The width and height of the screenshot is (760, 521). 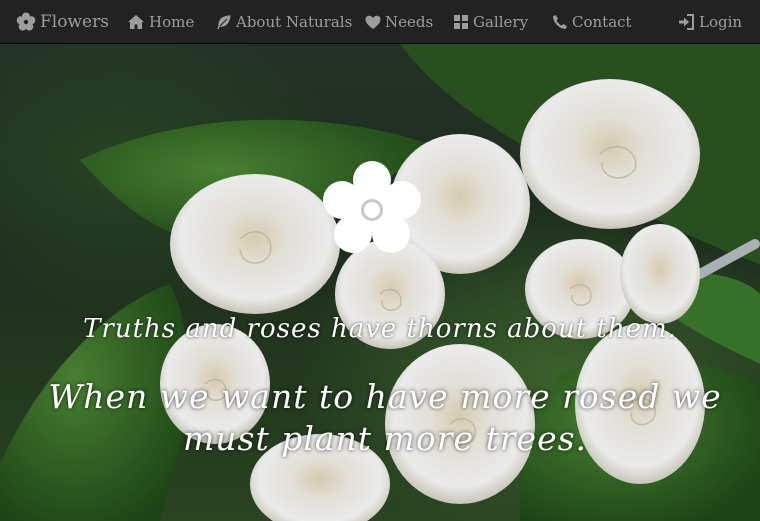 What do you see at coordinates (373, 22) in the screenshot?
I see `heart-icon` at bounding box center [373, 22].